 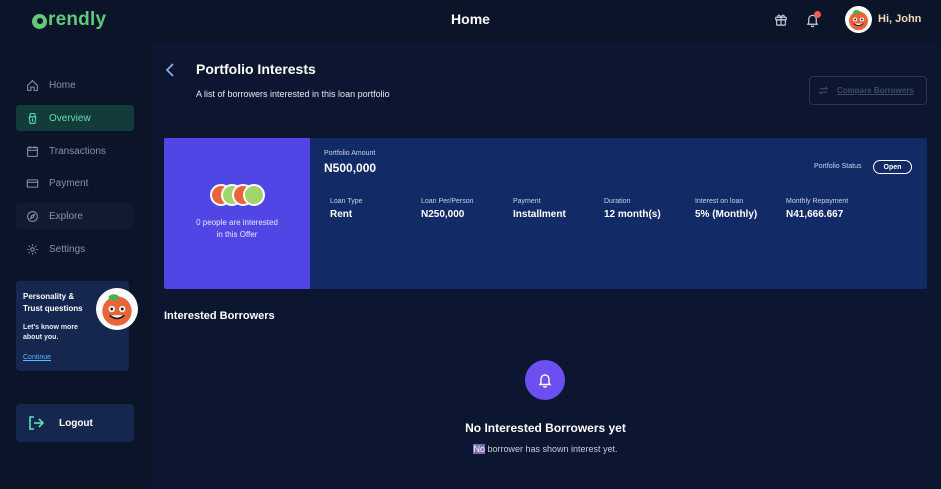 I want to click on gear-icon, so click(x=32, y=249).